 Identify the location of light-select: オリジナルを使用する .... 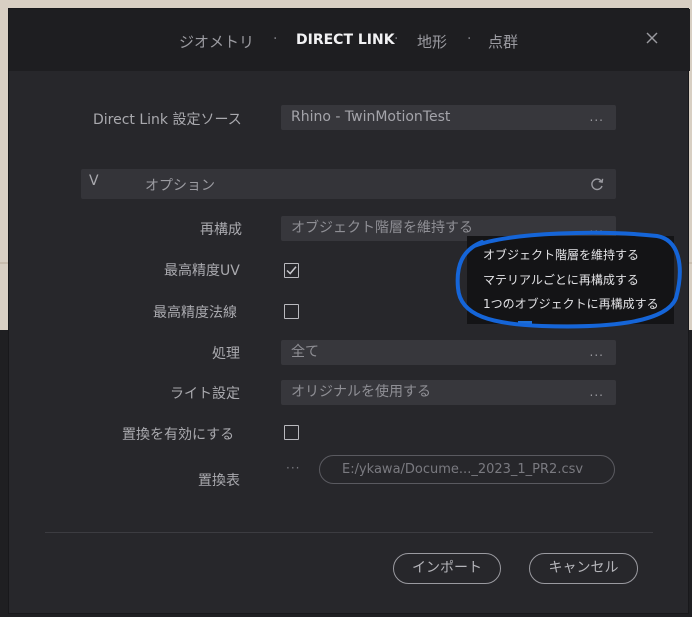
(448, 392).